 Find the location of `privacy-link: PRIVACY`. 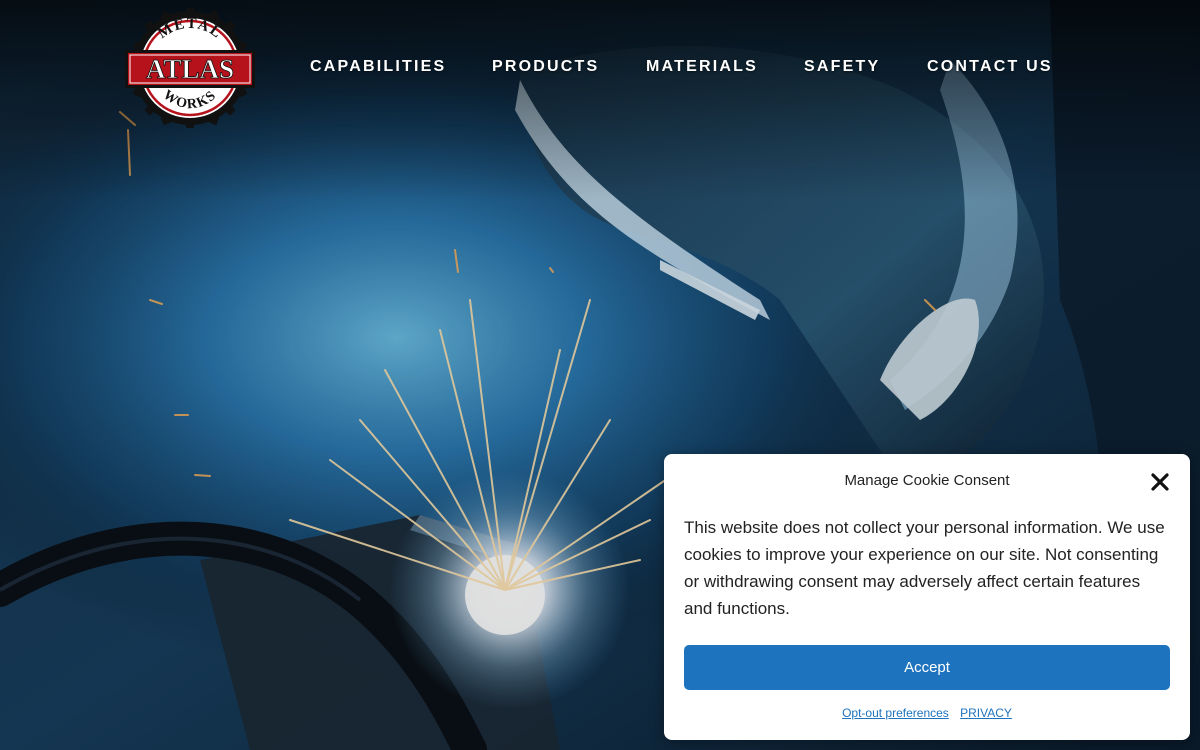

privacy-link: PRIVACY is located at coordinates (986, 713).